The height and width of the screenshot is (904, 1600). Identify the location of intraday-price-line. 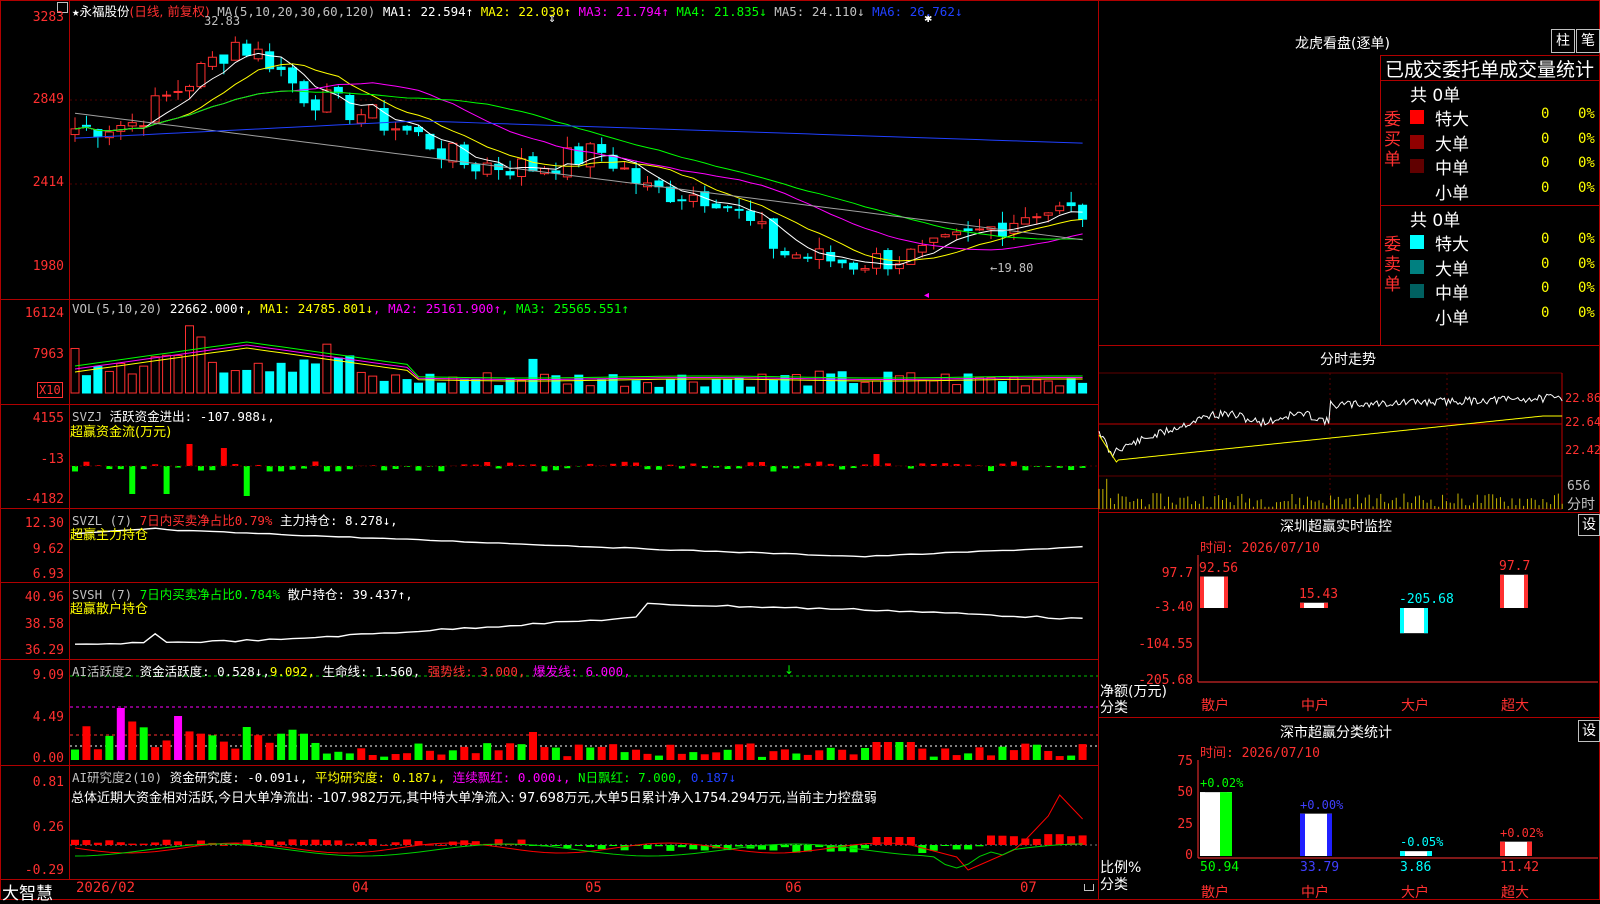
(1330, 425).